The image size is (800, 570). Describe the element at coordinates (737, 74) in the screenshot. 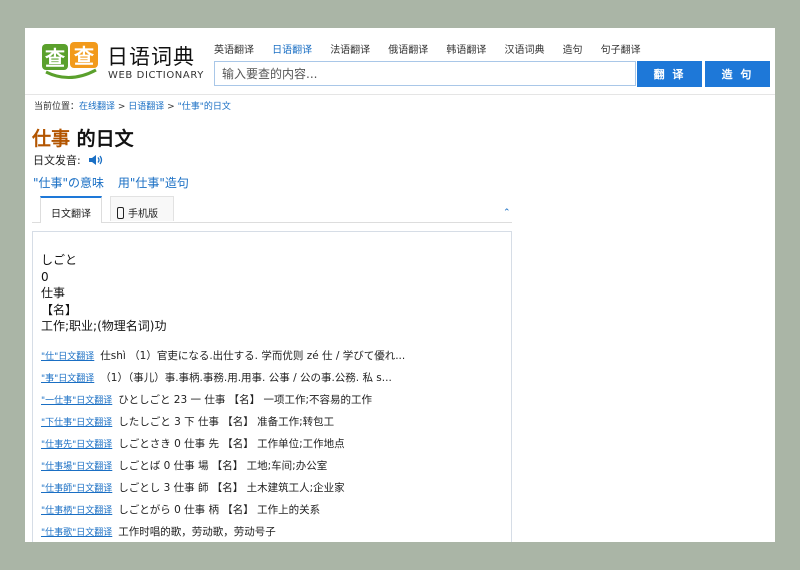

I see `sentence-button: 造 句` at that location.